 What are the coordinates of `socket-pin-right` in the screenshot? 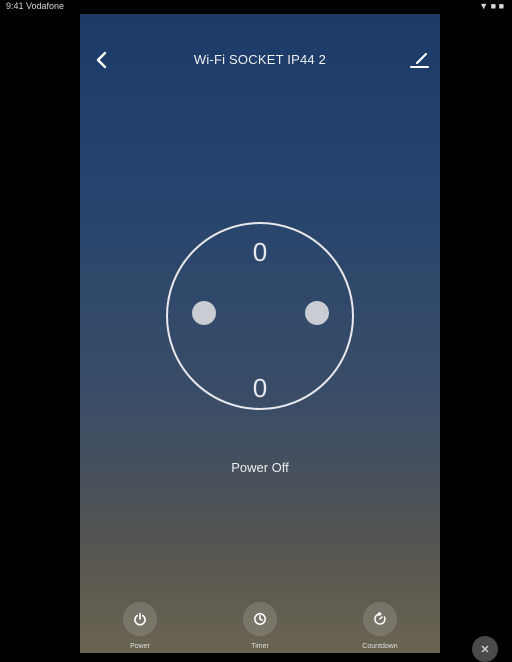 It's located at (317, 313).